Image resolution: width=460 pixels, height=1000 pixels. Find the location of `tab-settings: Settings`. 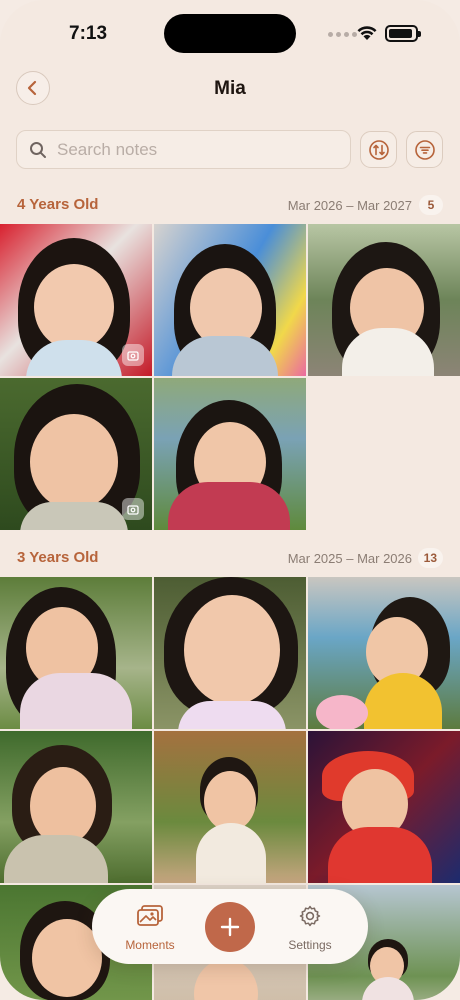

tab-settings: Settings is located at coordinates (310, 928).